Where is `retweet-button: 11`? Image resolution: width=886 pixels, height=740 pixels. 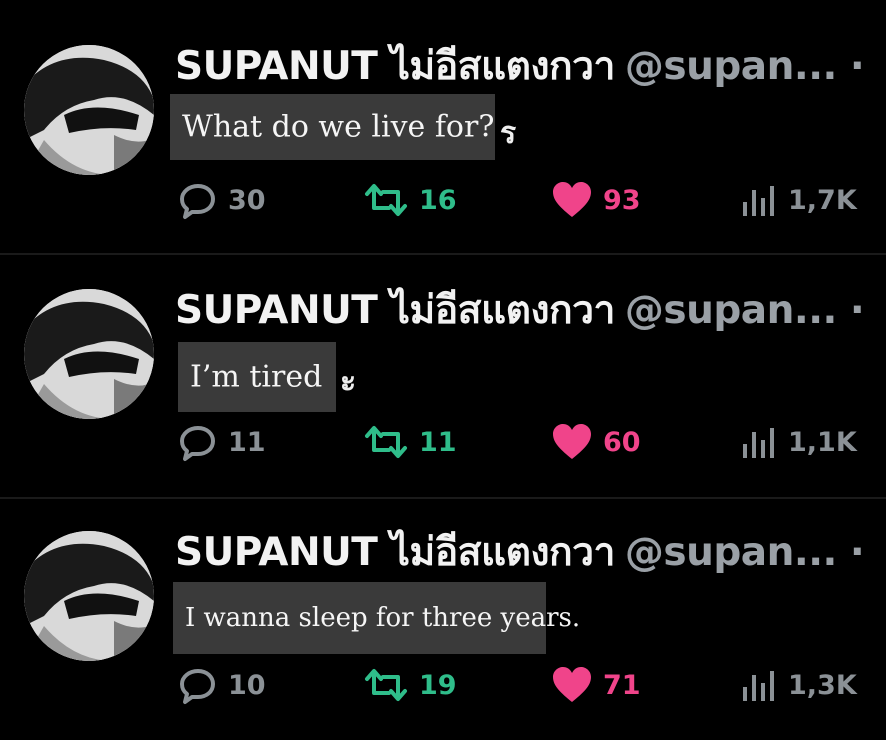 retweet-button: 11 is located at coordinates (410, 442).